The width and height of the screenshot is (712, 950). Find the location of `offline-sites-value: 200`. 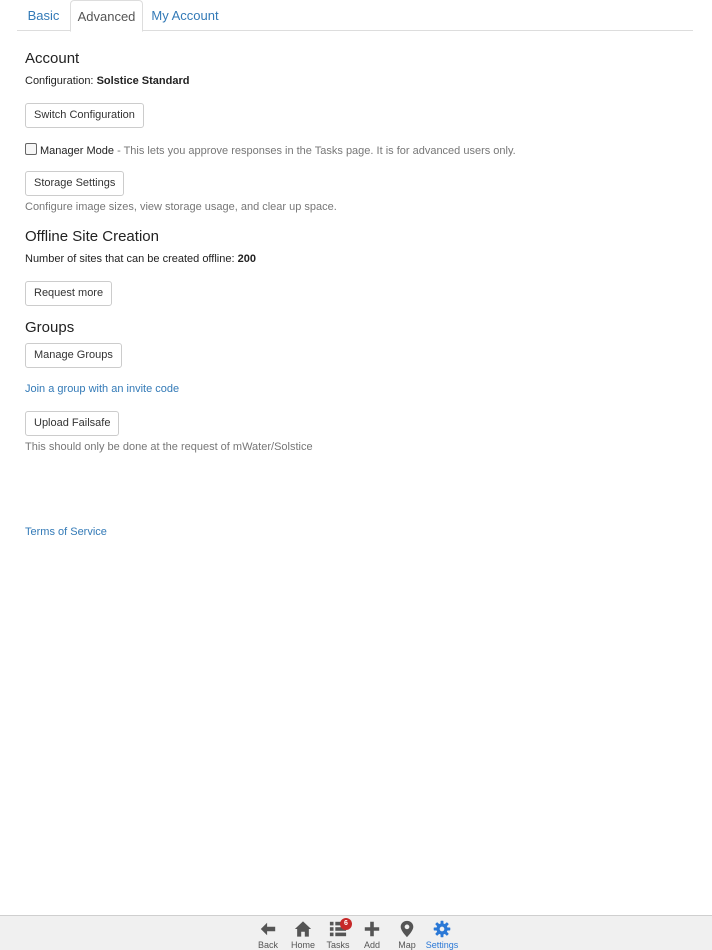

offline-sites-value: 200 is located at coordinates (246, 259).